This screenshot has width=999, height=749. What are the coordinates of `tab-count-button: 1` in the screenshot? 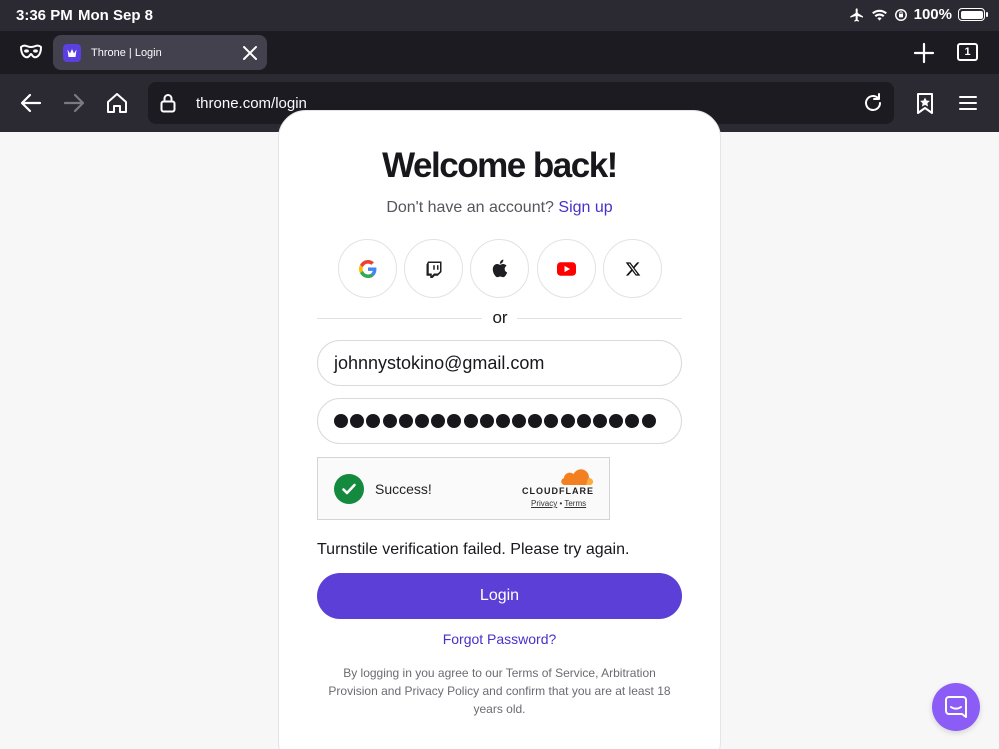 It's located at (967, 52).